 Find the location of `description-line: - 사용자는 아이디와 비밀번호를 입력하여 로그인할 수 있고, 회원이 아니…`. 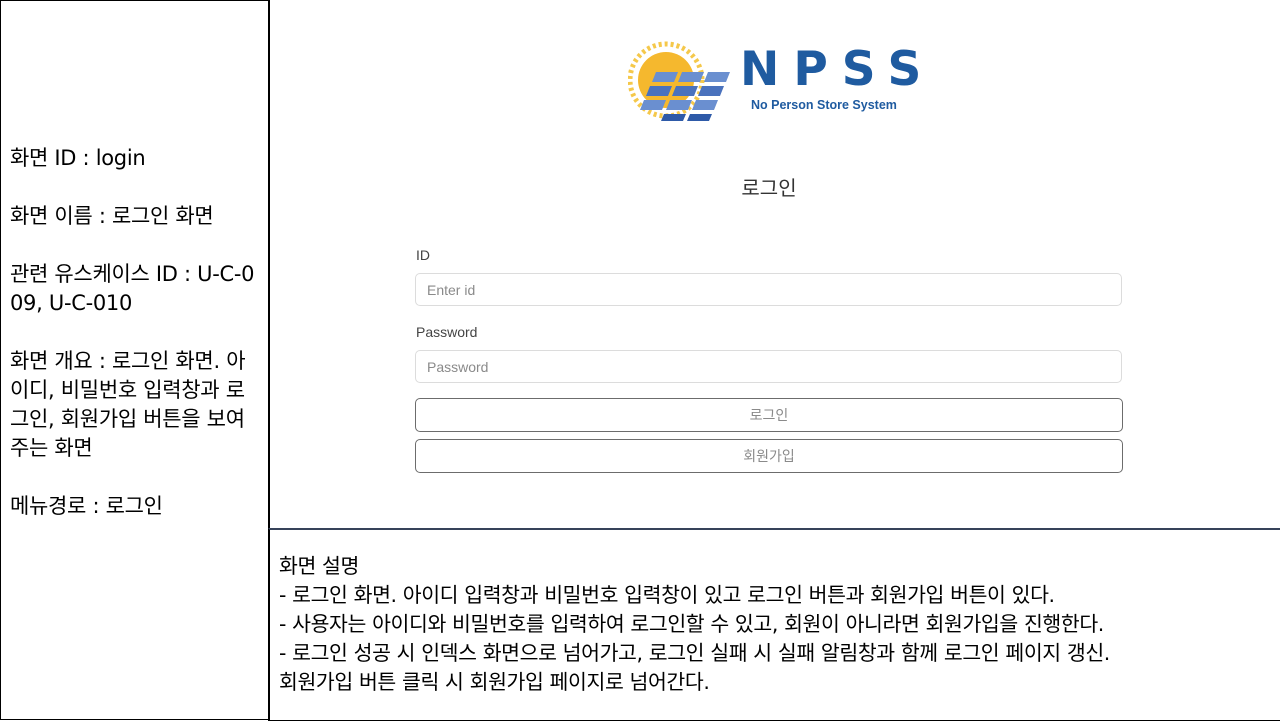

description-line: - 사용자는 아이디와 비밀번호를 입력하여 로그인할 수 있고, 회원이 아니… is located at coordinates (691, 624).